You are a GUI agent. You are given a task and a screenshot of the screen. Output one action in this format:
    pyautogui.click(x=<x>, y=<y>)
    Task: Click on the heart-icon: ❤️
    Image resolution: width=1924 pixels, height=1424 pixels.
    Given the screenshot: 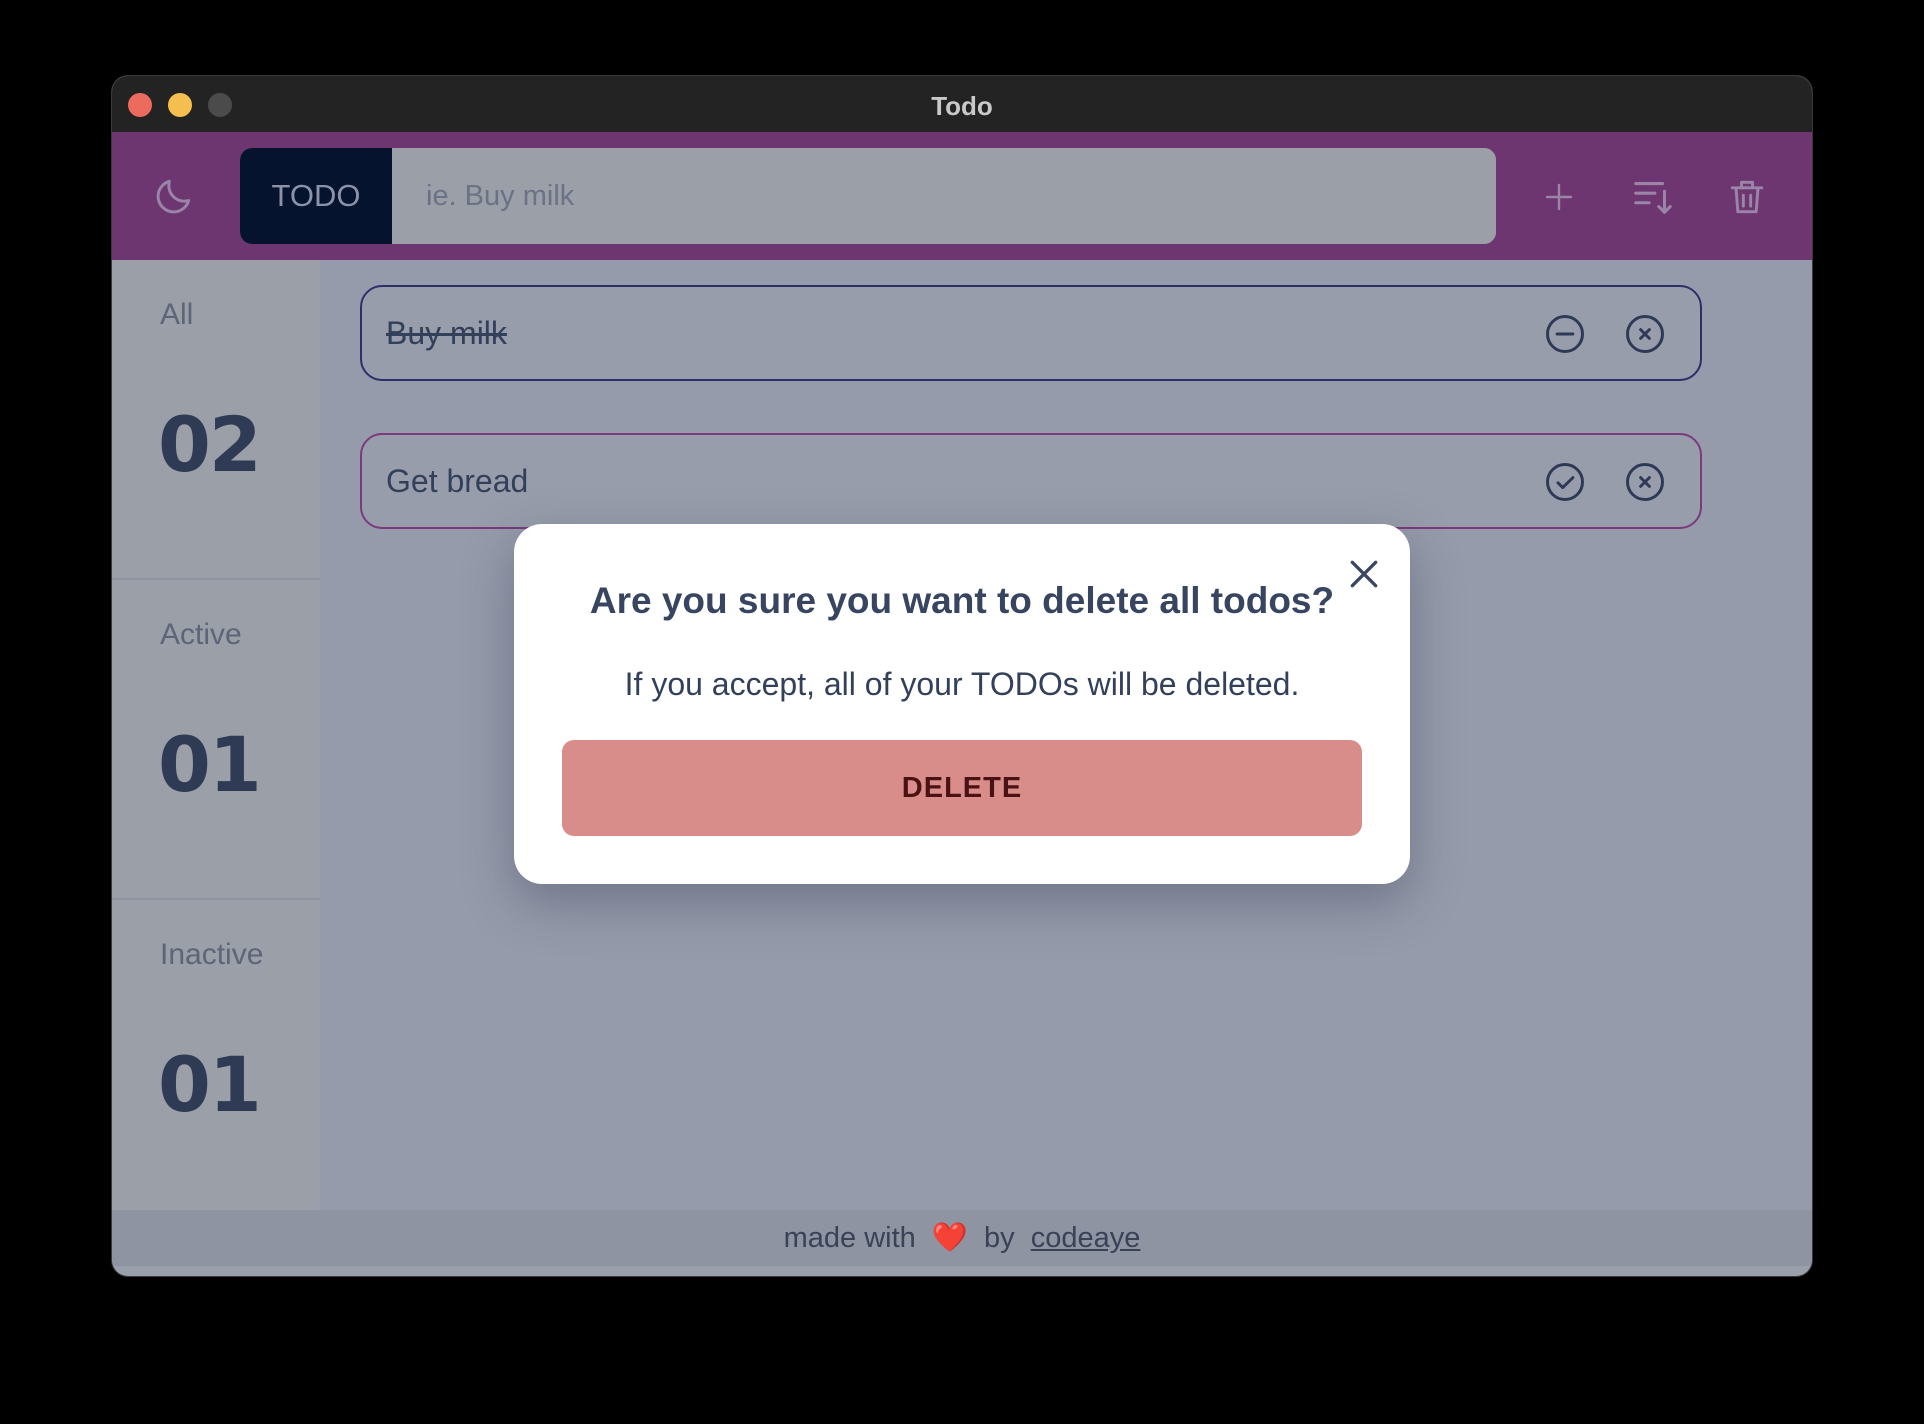 What is the action you would take?
    pyautogui.click(x=949, y=1238)
    